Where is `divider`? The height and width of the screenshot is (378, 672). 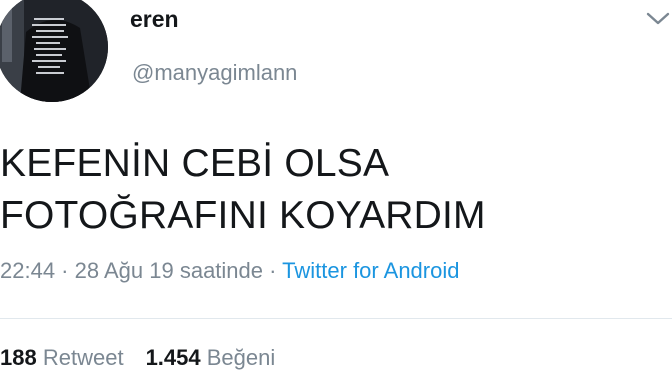
divider is located at coordinates (336, 318).